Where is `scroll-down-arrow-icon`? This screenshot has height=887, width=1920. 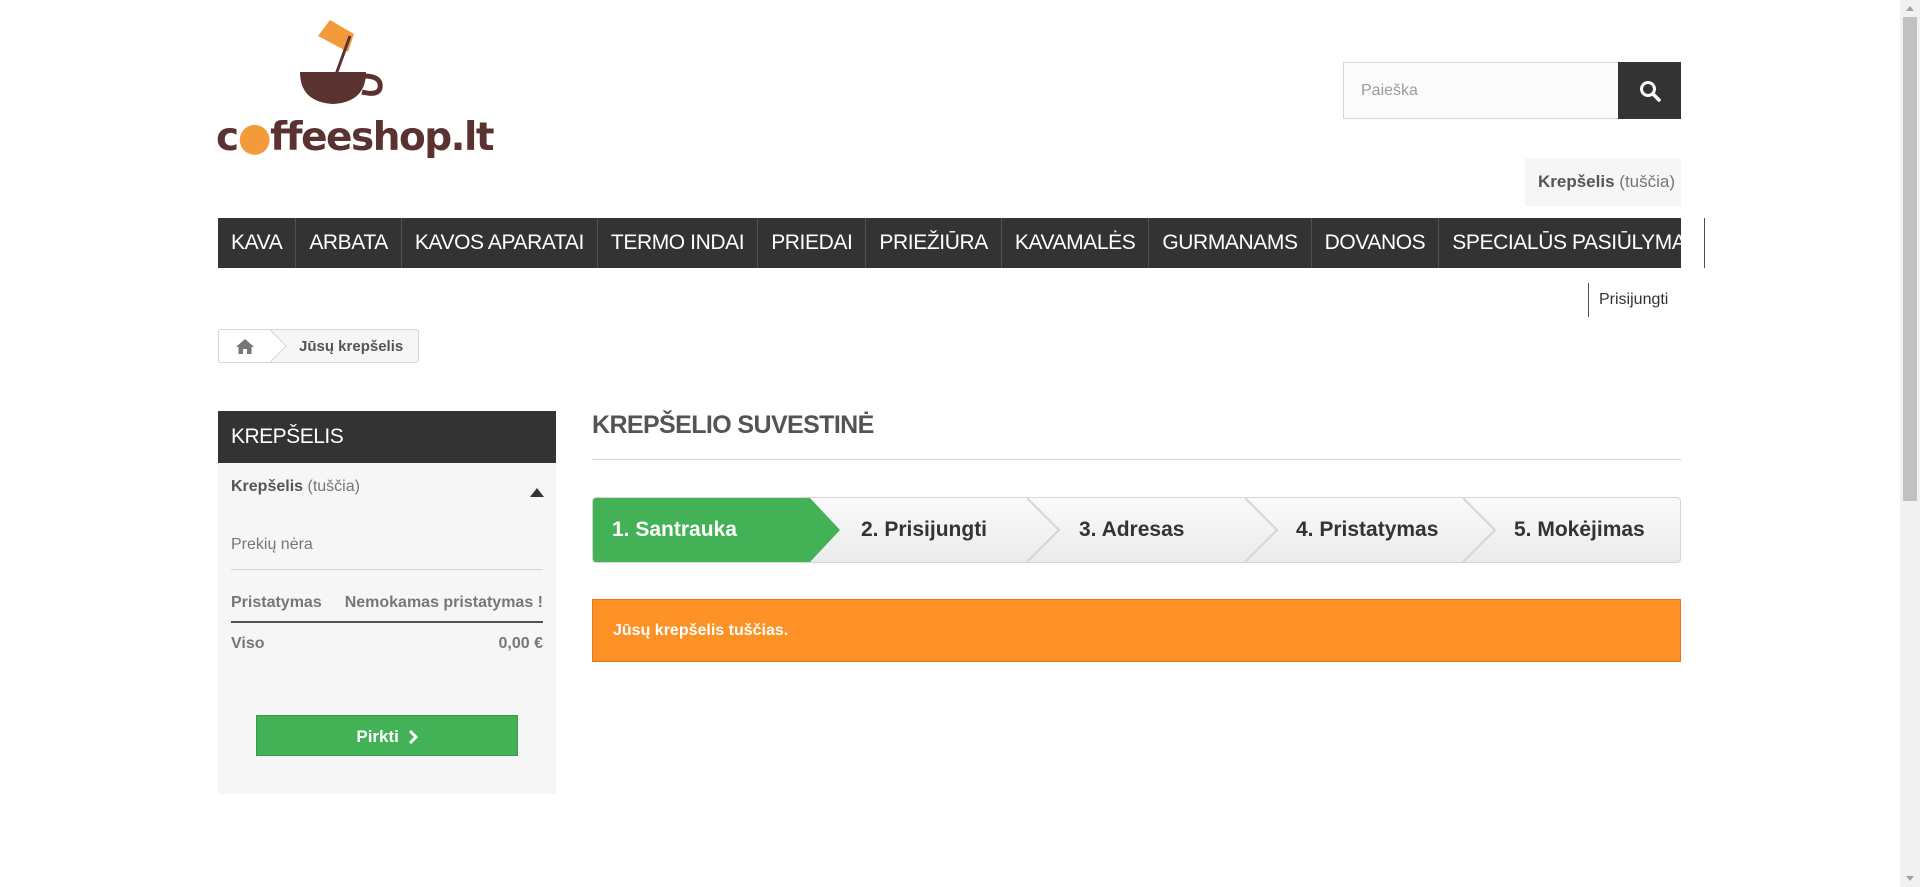
scroll-down-arrow-icon is located at coordinates (1910, 878).